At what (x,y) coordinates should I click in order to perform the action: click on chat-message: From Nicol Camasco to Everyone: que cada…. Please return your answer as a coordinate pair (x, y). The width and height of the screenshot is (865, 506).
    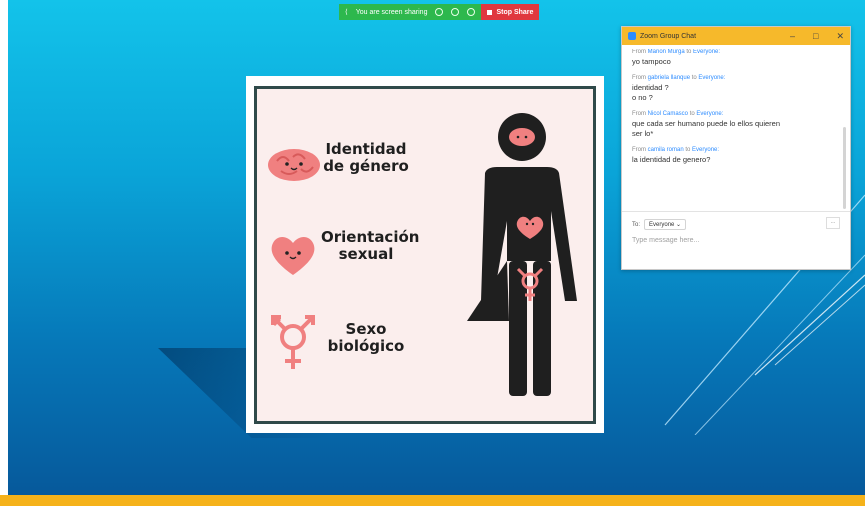
    Looking at the image, I should click on (734, 125).